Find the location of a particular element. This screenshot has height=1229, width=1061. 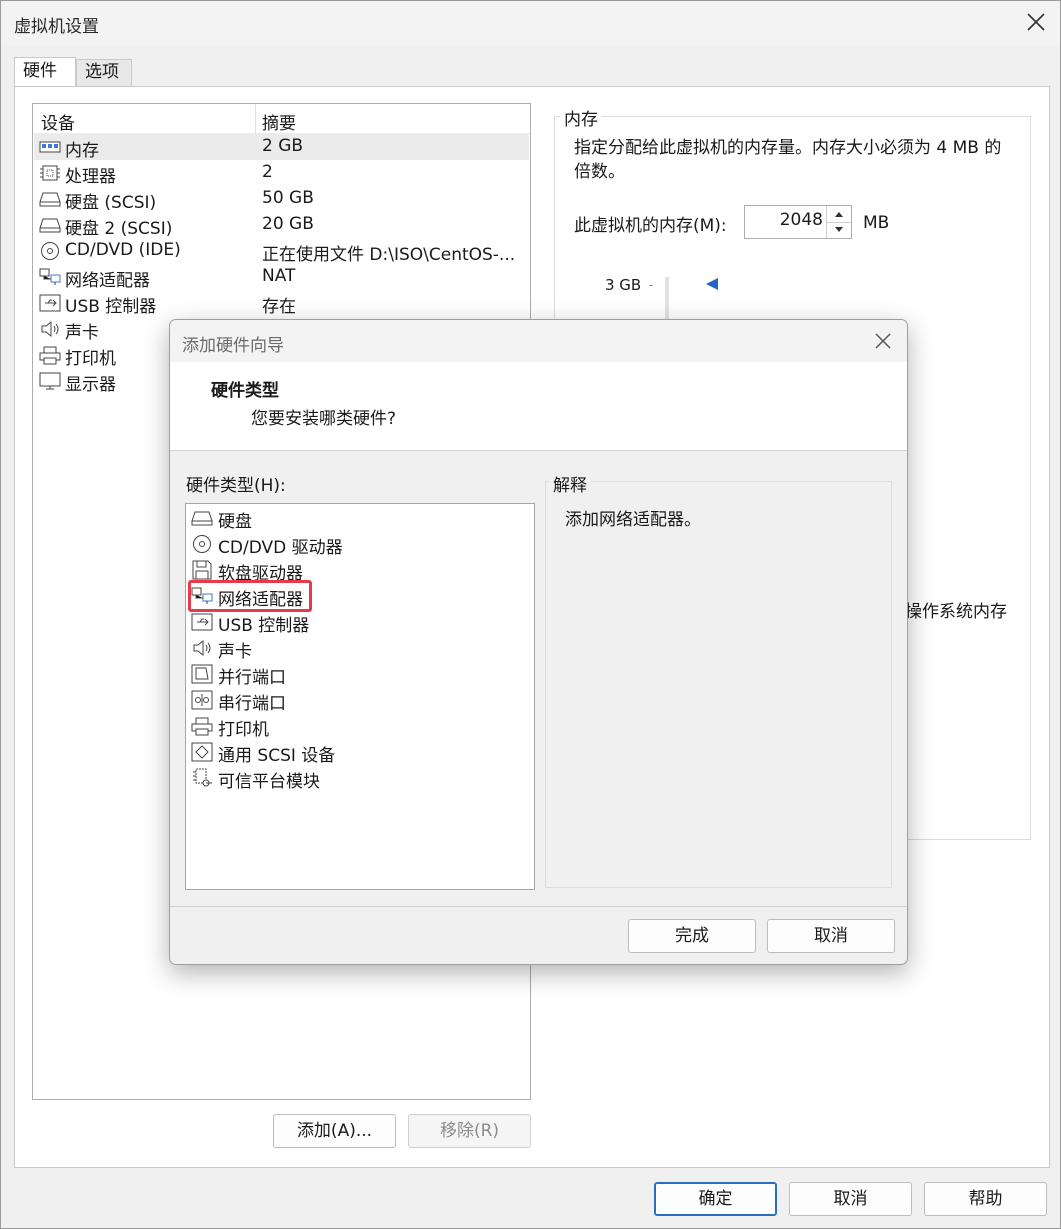

device-summary: 2 GB is located at coordinates (283, 146).